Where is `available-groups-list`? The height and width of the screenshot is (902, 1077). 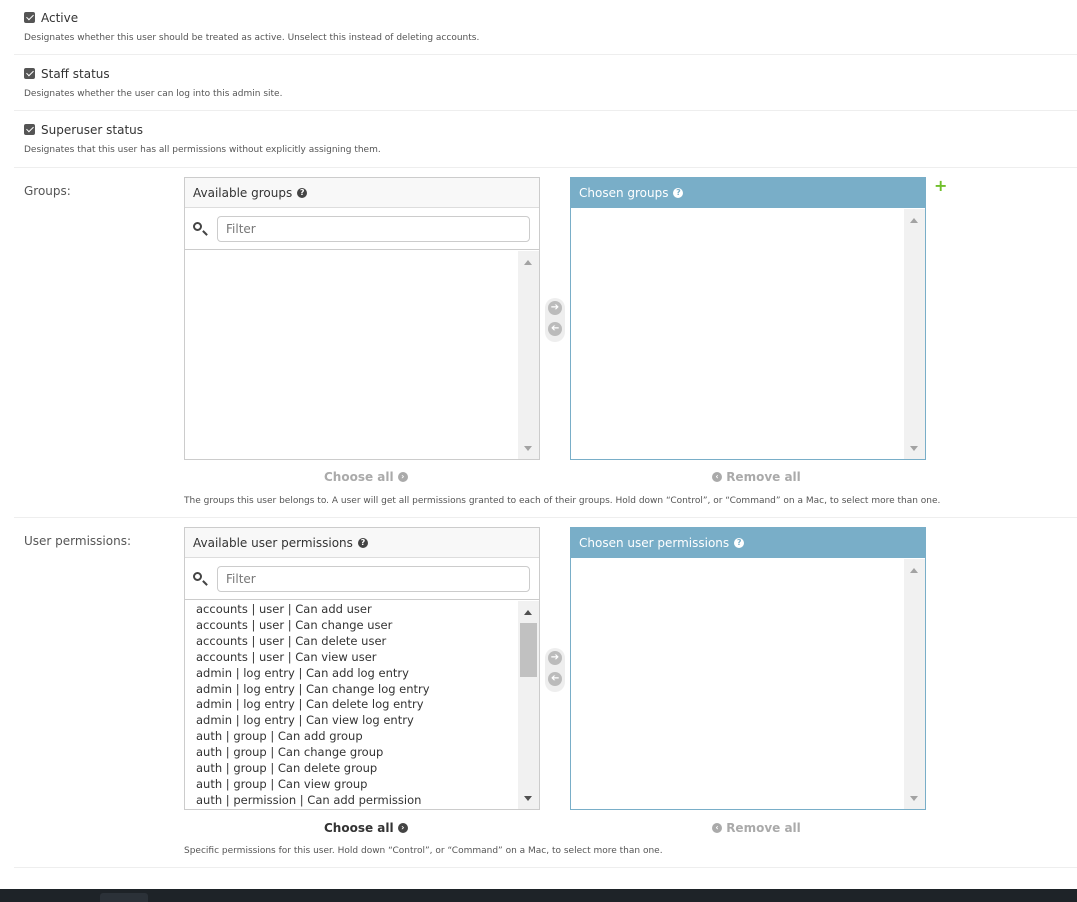 available-groups-list is located at coordinates (351, 354).